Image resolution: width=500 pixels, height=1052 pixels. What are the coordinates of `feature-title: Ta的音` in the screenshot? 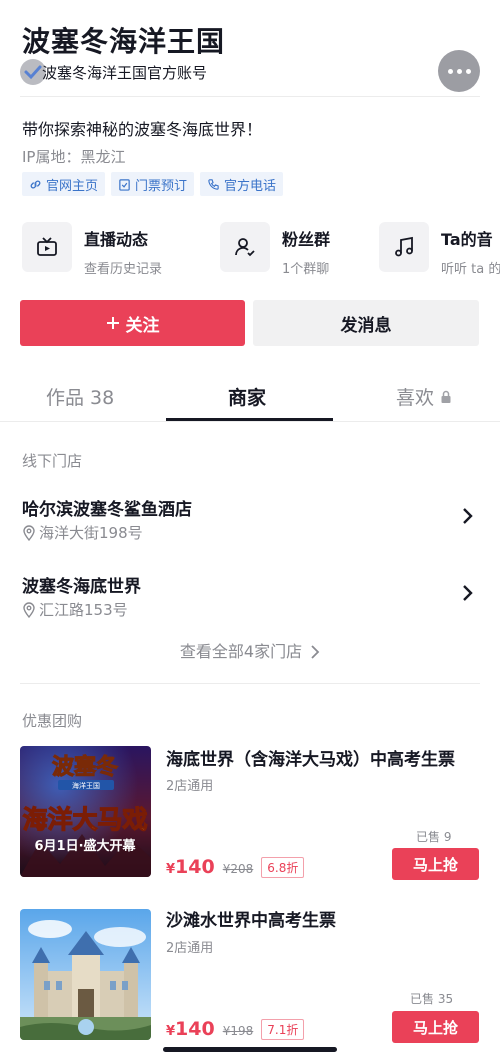 It's located at (467, 239).